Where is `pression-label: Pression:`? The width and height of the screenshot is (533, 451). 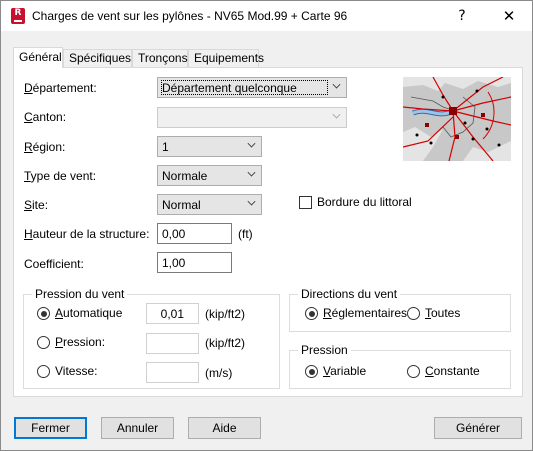
pression-label: Pression: is located at coordinates (80, 342).